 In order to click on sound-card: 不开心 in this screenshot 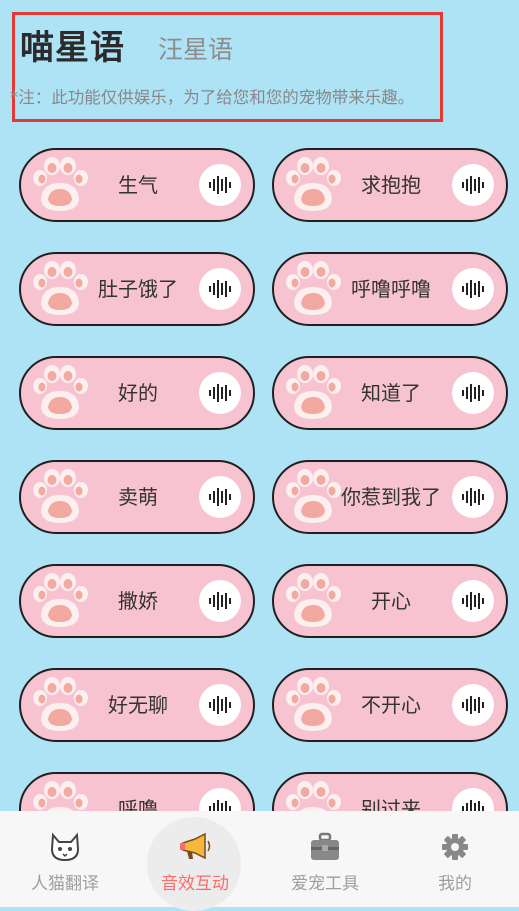, I will do `click(390, 705)`.